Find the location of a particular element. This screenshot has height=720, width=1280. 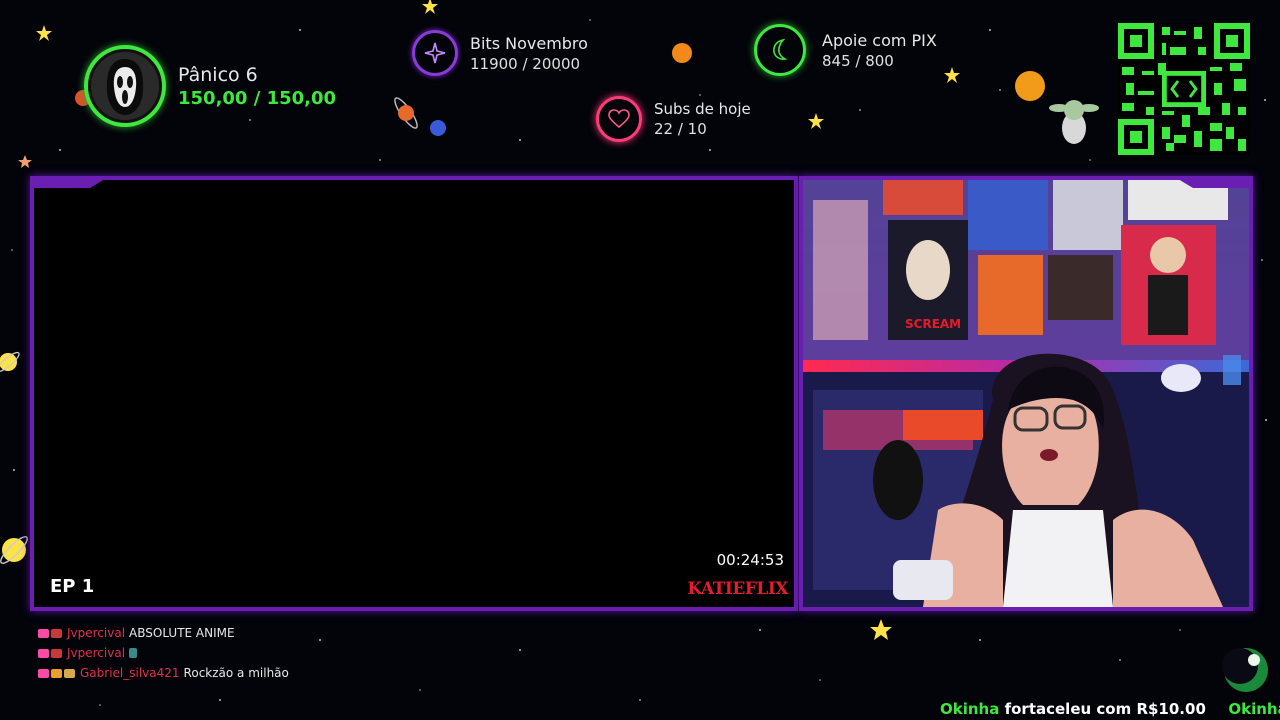

subs-goal-widget: Subs de hoje 22 / 10 is located at coordinates (673, 119).